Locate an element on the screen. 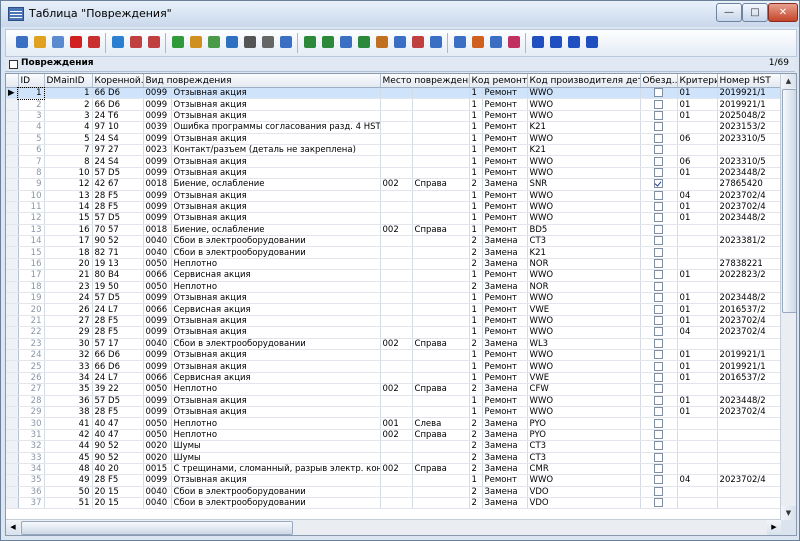  table-cell: 2 is located at coordinates (476, 469).